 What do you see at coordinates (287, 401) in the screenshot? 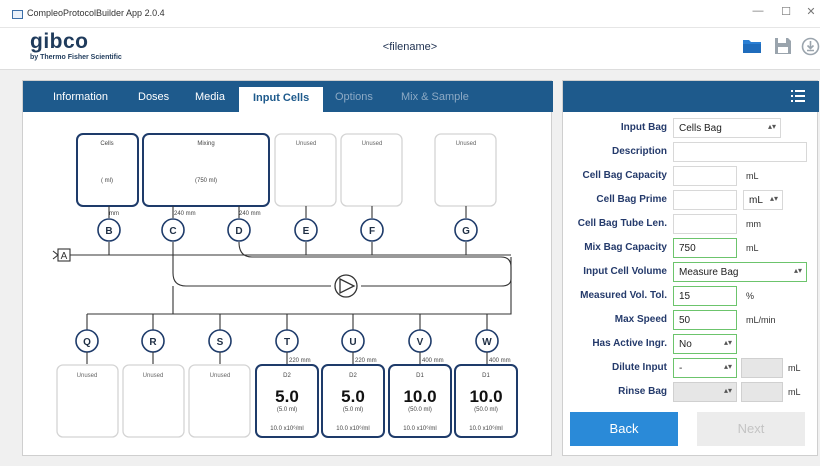
I see `bottom-bag-t: D2 5.0 (5.0 ml) 10.0 x10⁶/ml` at bounding box center [287, 401].